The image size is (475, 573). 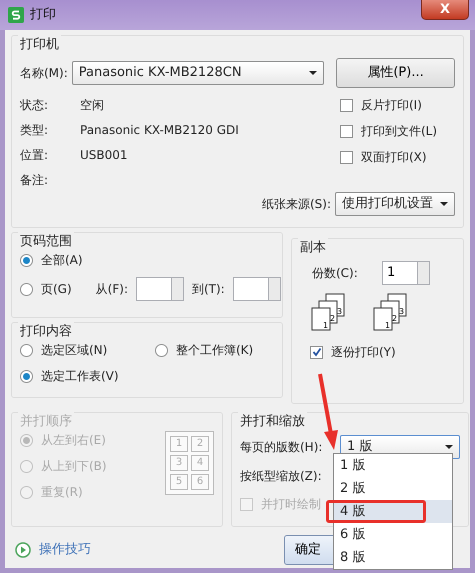 I want to click on app-icon, so click(x=16, y=15).